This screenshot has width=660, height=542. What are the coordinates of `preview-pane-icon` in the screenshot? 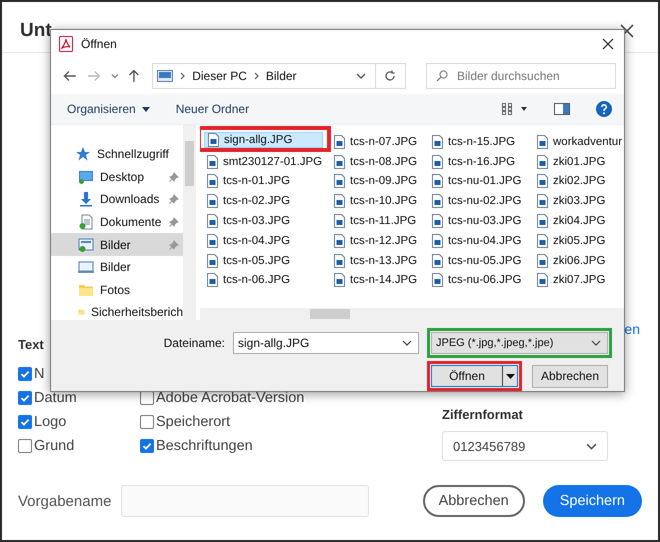 It's located at (562, 109).